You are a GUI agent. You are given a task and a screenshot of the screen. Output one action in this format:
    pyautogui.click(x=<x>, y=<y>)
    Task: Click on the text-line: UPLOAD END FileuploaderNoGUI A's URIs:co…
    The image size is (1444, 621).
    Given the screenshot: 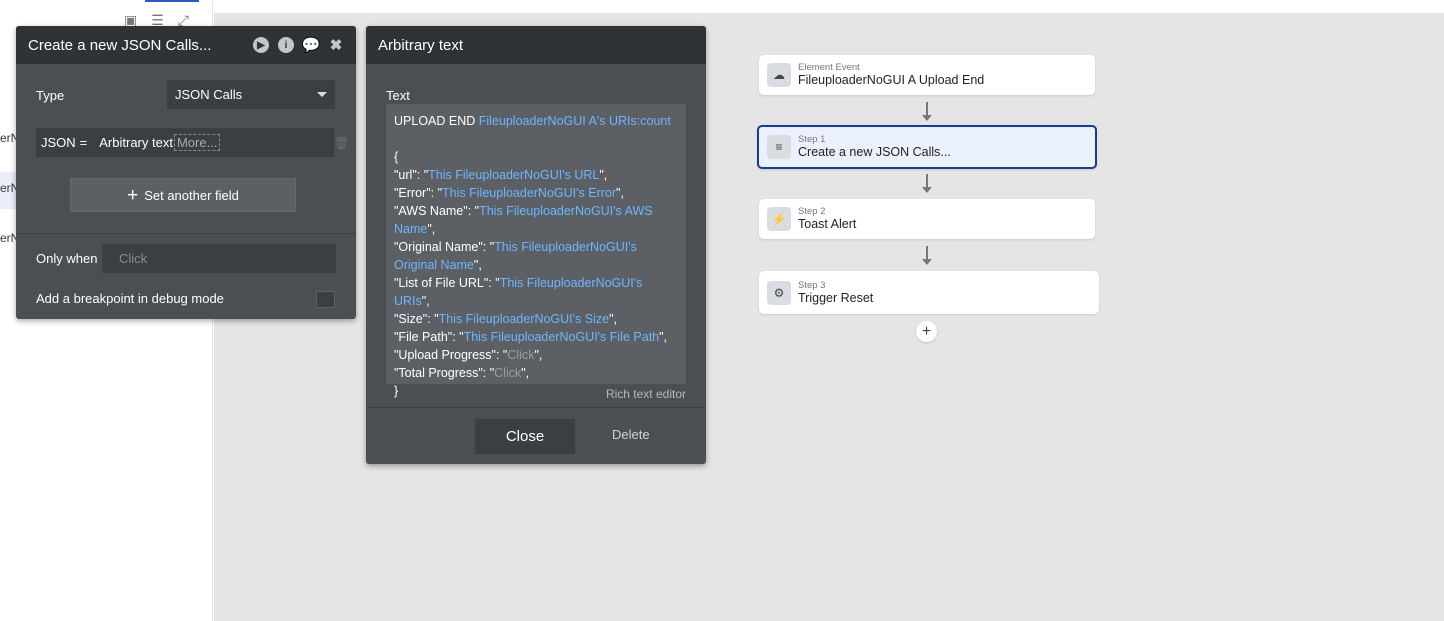 What is the action you would take?
    pyautogui.click(x=536, y=121)
    